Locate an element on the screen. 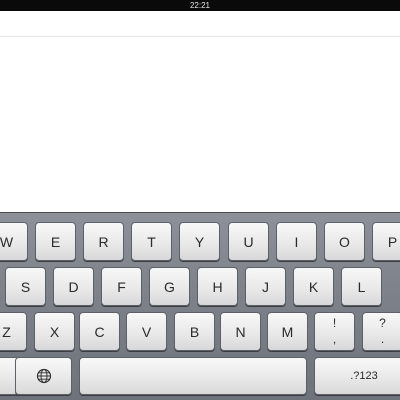 Image resolution: width=400 pixels, height=400 pixels. key-c: C is located at coordinates (99, 331).